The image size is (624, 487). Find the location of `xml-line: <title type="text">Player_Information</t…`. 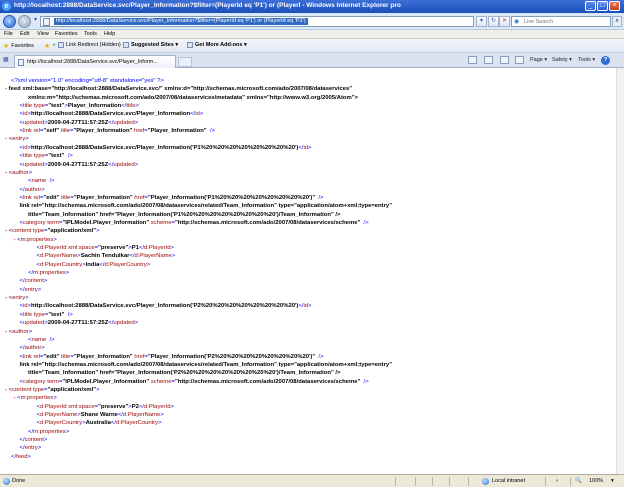

xml-line: <title type="text">Player_Information</t… is located at coordinates (79, 106).